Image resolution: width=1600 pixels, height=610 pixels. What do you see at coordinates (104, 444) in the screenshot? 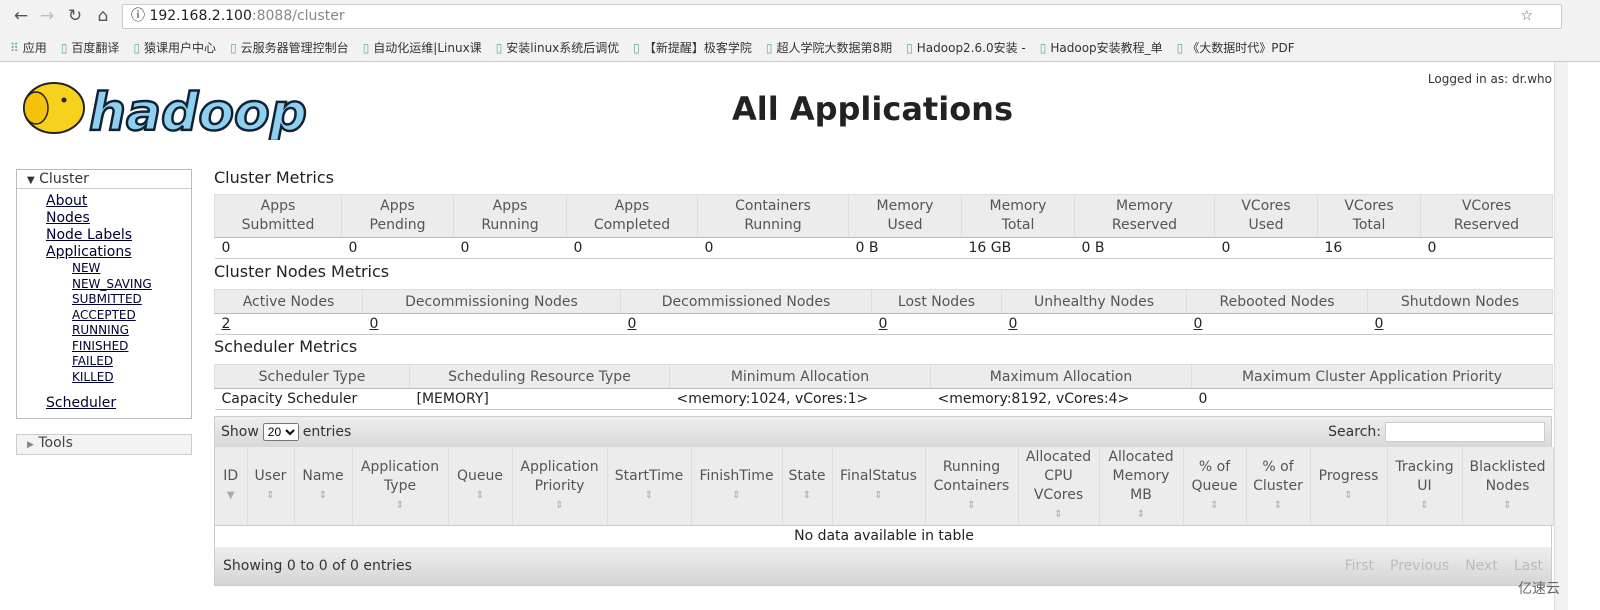
I see `sidebar-tools-header: ▶ Tools` at bounding box center [104, 444].